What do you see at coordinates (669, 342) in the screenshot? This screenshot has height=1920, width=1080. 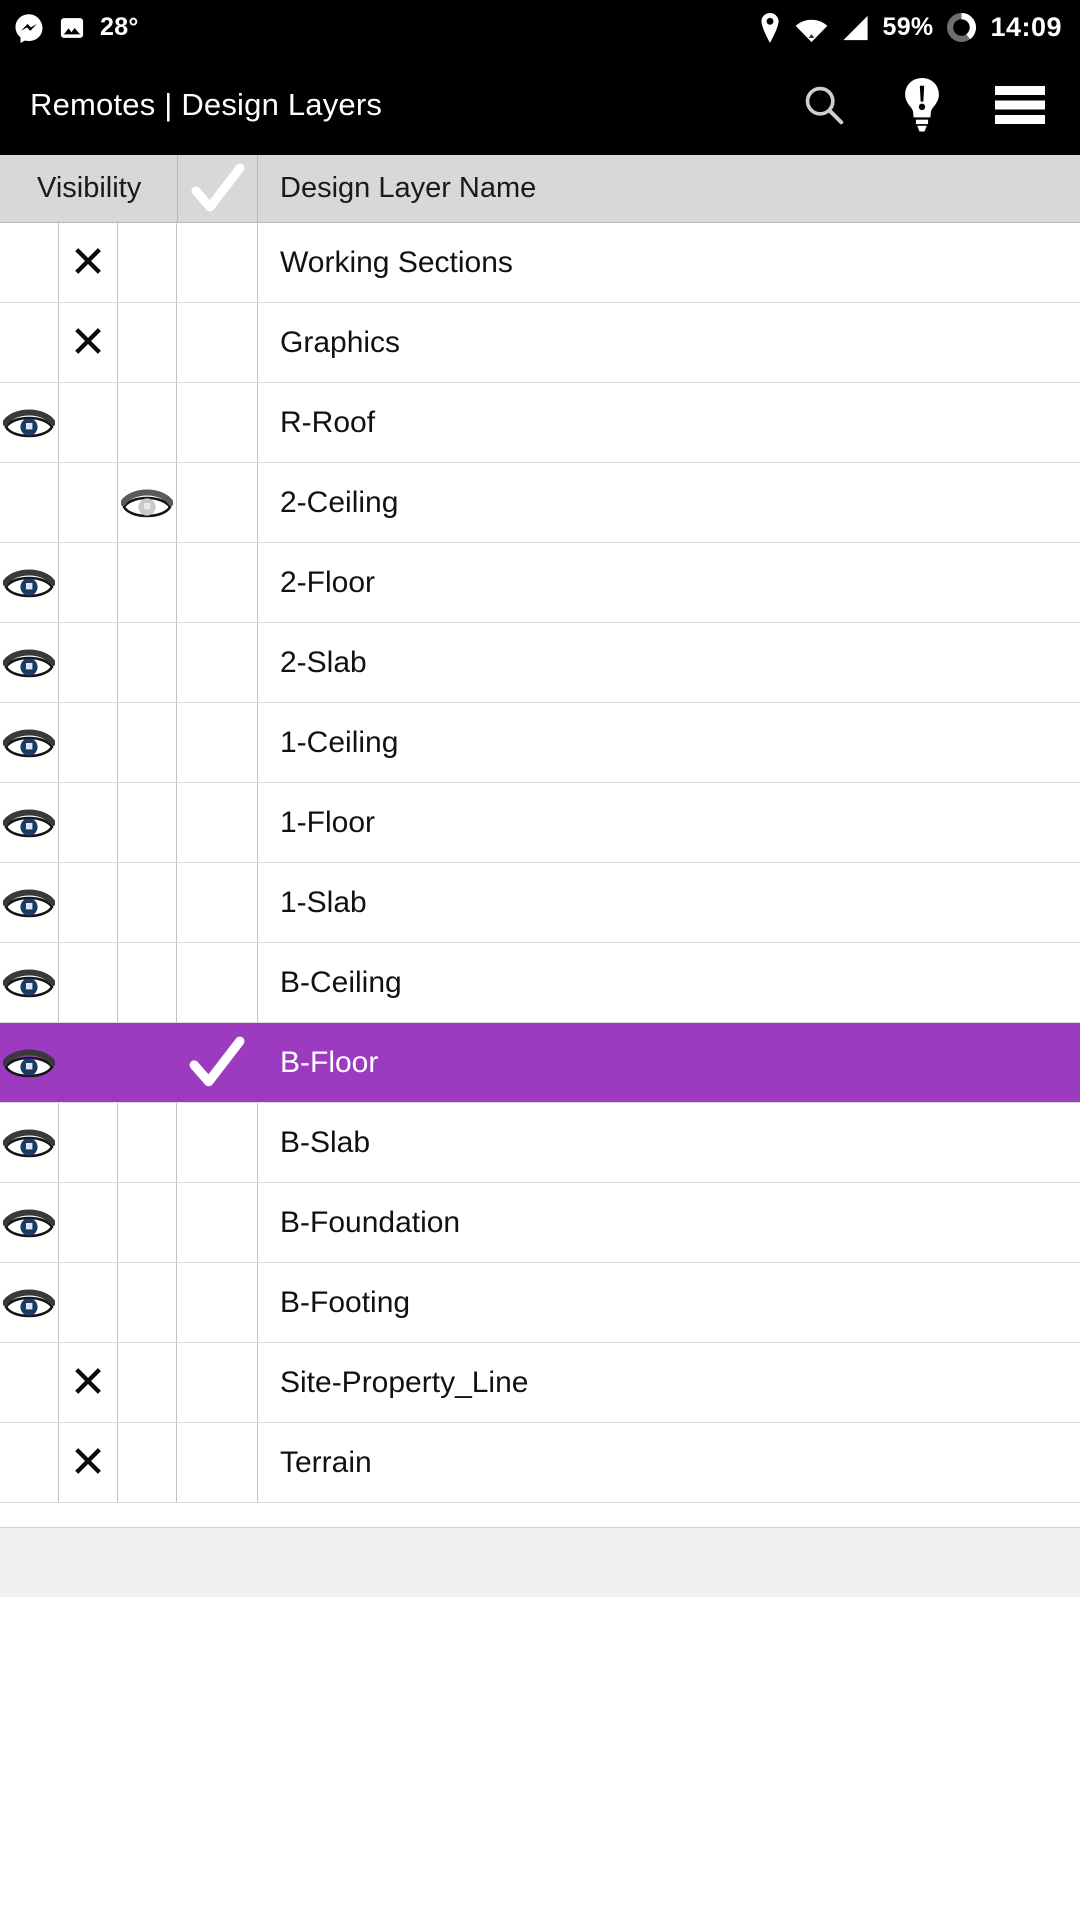 I see `layer-name-cell: Graphics` at bounding box center [669, 342].